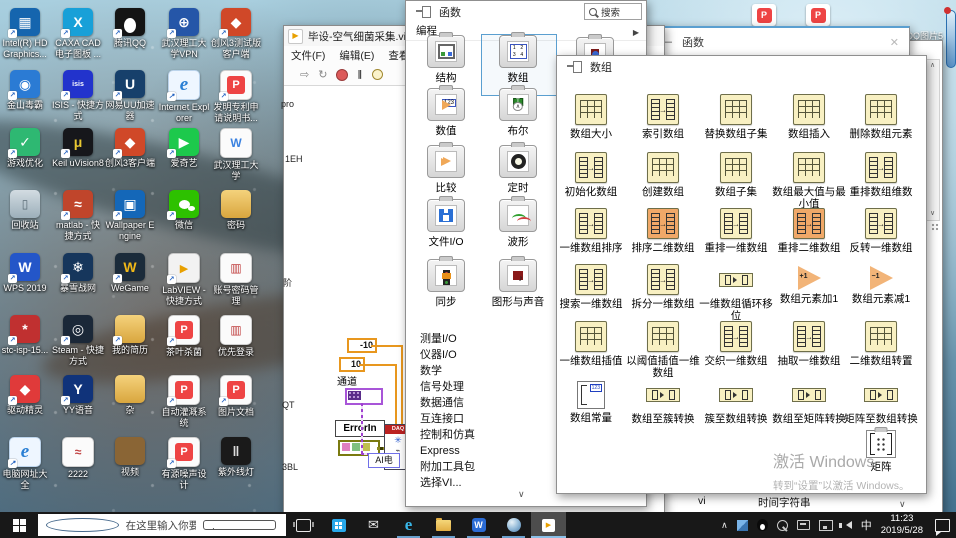 This screenshot has height=538, width=956. Describe the element at coordinates (240, 525) in the screenshot. I see `microphone-icon` at that location.